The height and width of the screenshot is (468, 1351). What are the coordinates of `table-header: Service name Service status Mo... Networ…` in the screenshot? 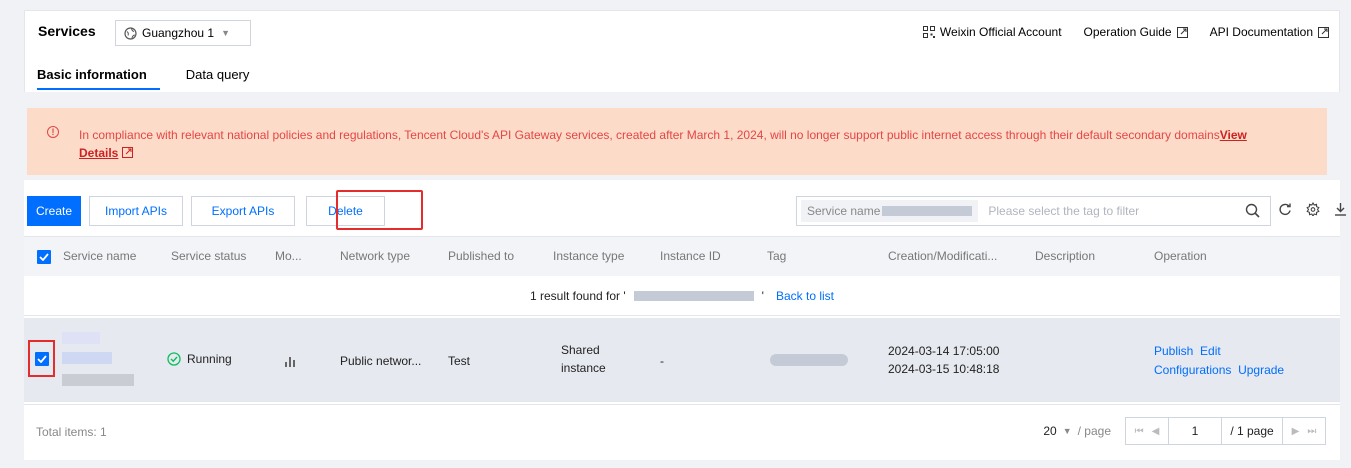 It's located at (682, 256).